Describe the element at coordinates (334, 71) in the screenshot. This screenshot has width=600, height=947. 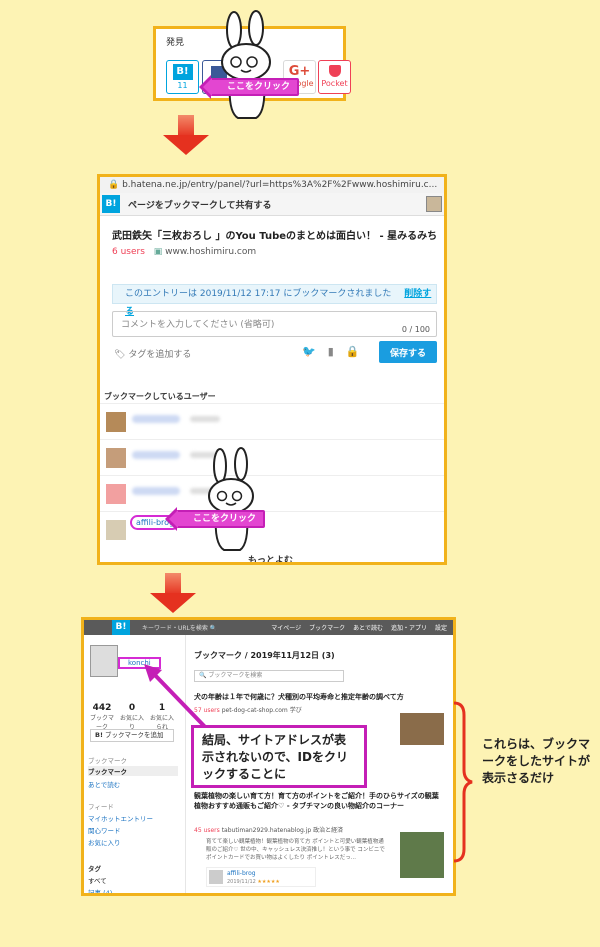
I see `pocket-icon` at that location.